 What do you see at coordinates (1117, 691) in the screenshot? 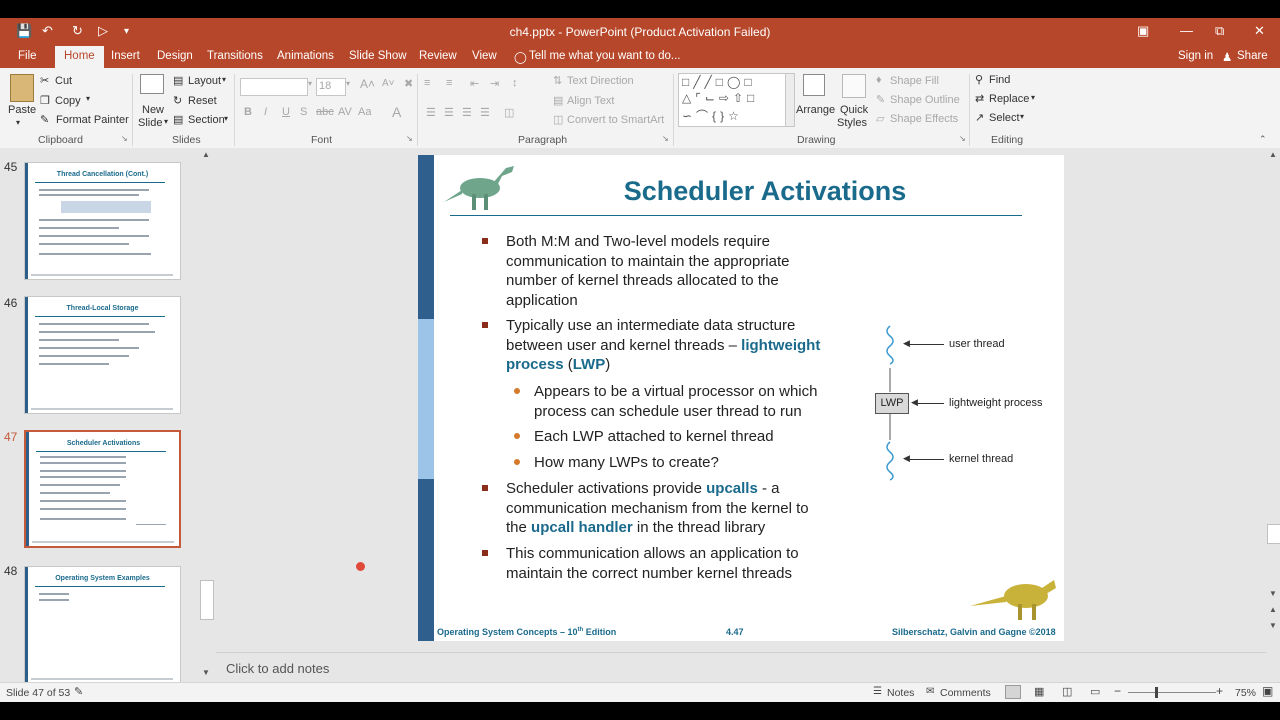
I see `zoom-out-icon: −` at bounding box center [1117, 691].